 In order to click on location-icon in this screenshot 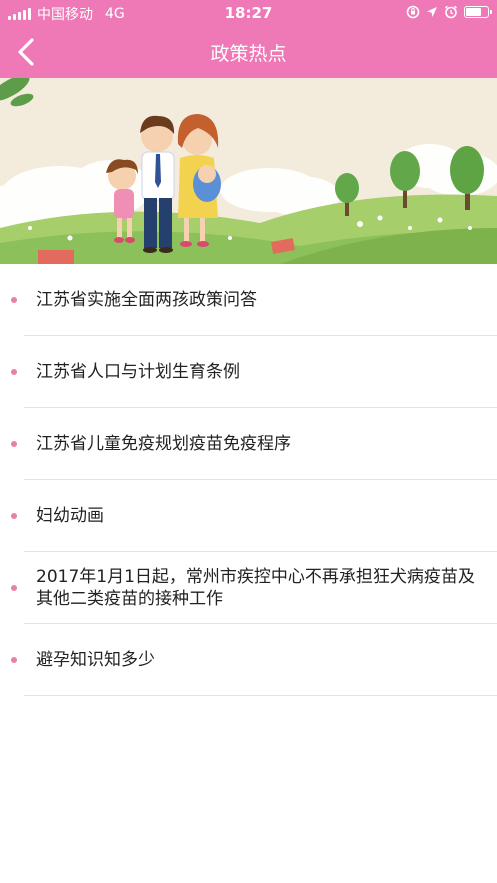, I will do `click(432, 12)`.